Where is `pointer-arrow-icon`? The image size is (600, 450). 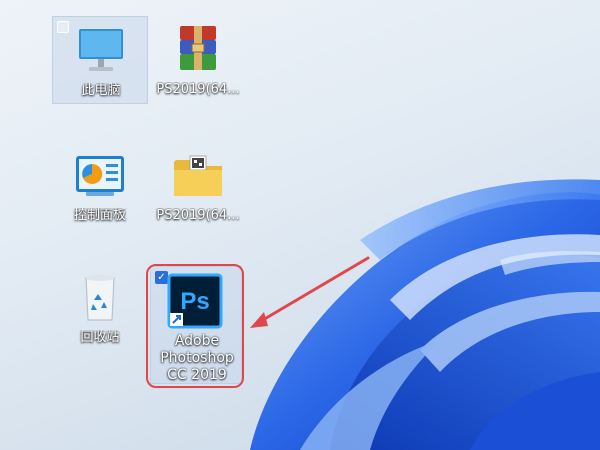
pointer-arrow-icon is located at coordinates (310, 292).